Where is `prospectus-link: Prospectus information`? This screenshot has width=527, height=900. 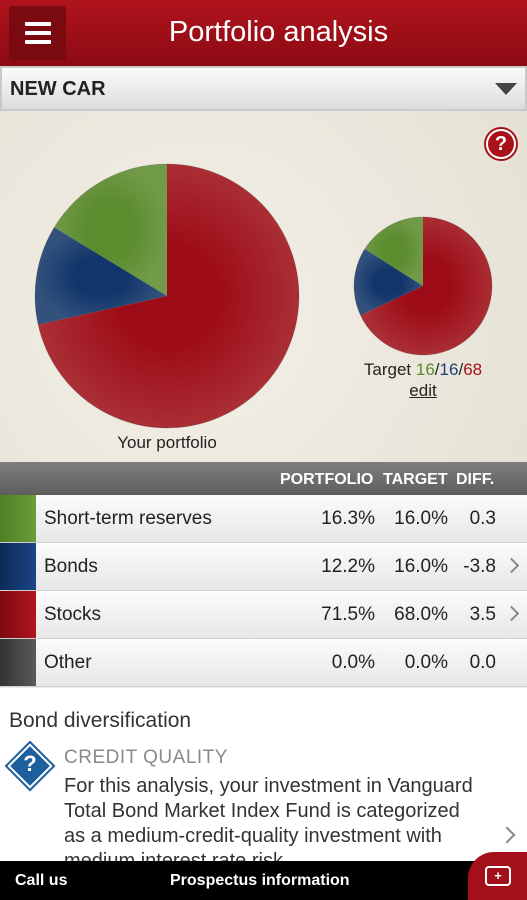
prospectus-link: Prospectus information is located at coordinates (260, 881).